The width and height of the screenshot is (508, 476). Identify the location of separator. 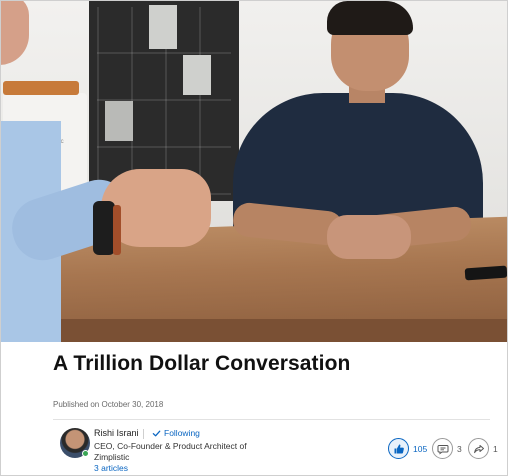
(143, 434).